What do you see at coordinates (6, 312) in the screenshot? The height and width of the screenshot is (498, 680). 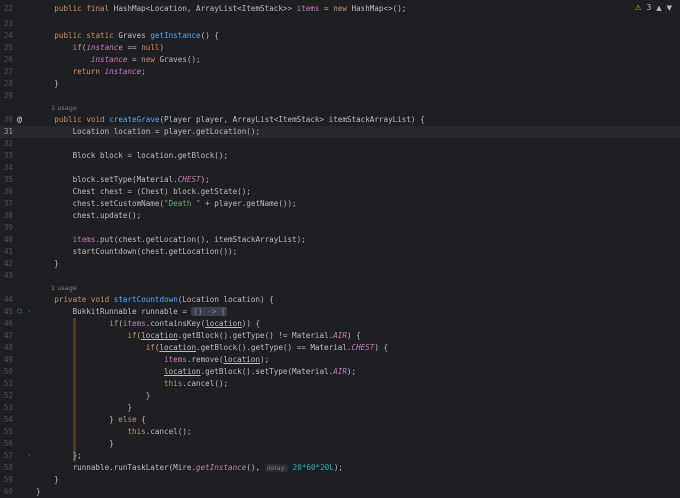 I see `line-number: 45` at bounding box center [6, 312].